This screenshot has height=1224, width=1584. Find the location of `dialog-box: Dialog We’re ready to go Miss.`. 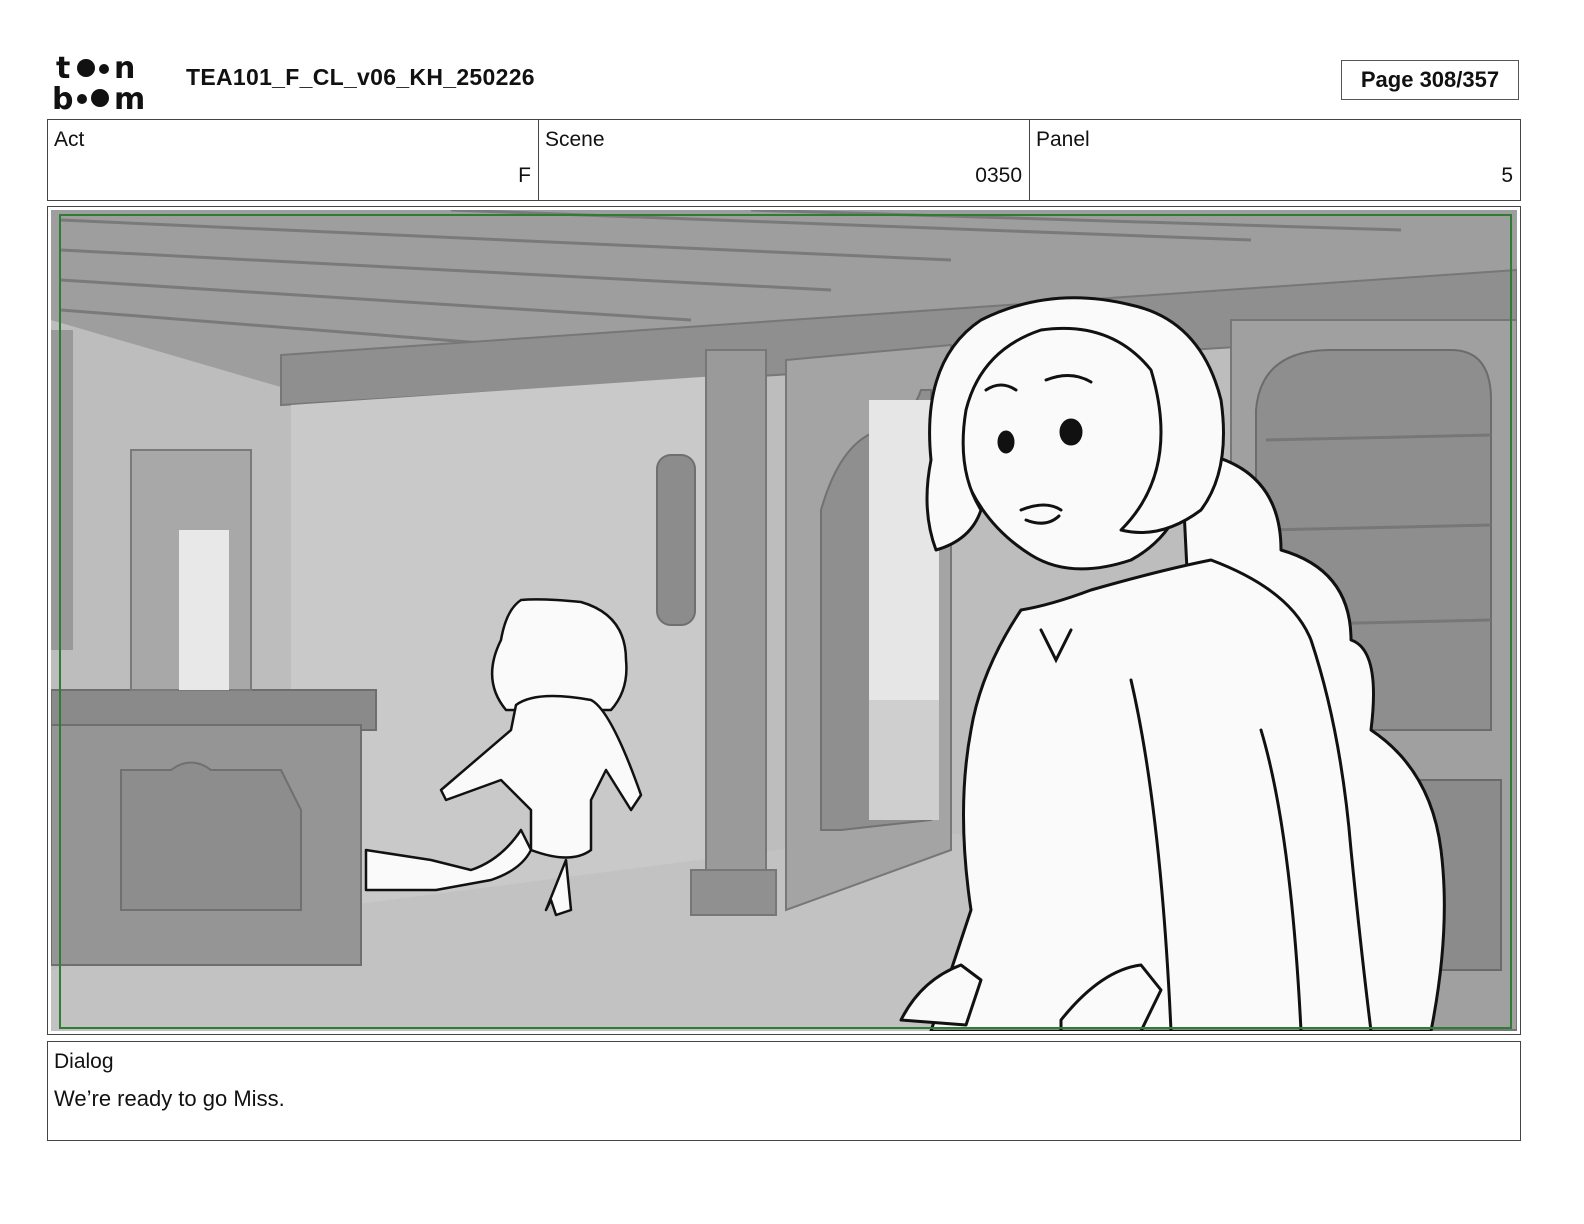

dialog-box: Dialog We’re ready to go Miss. is located at coordinates (784, 1091).